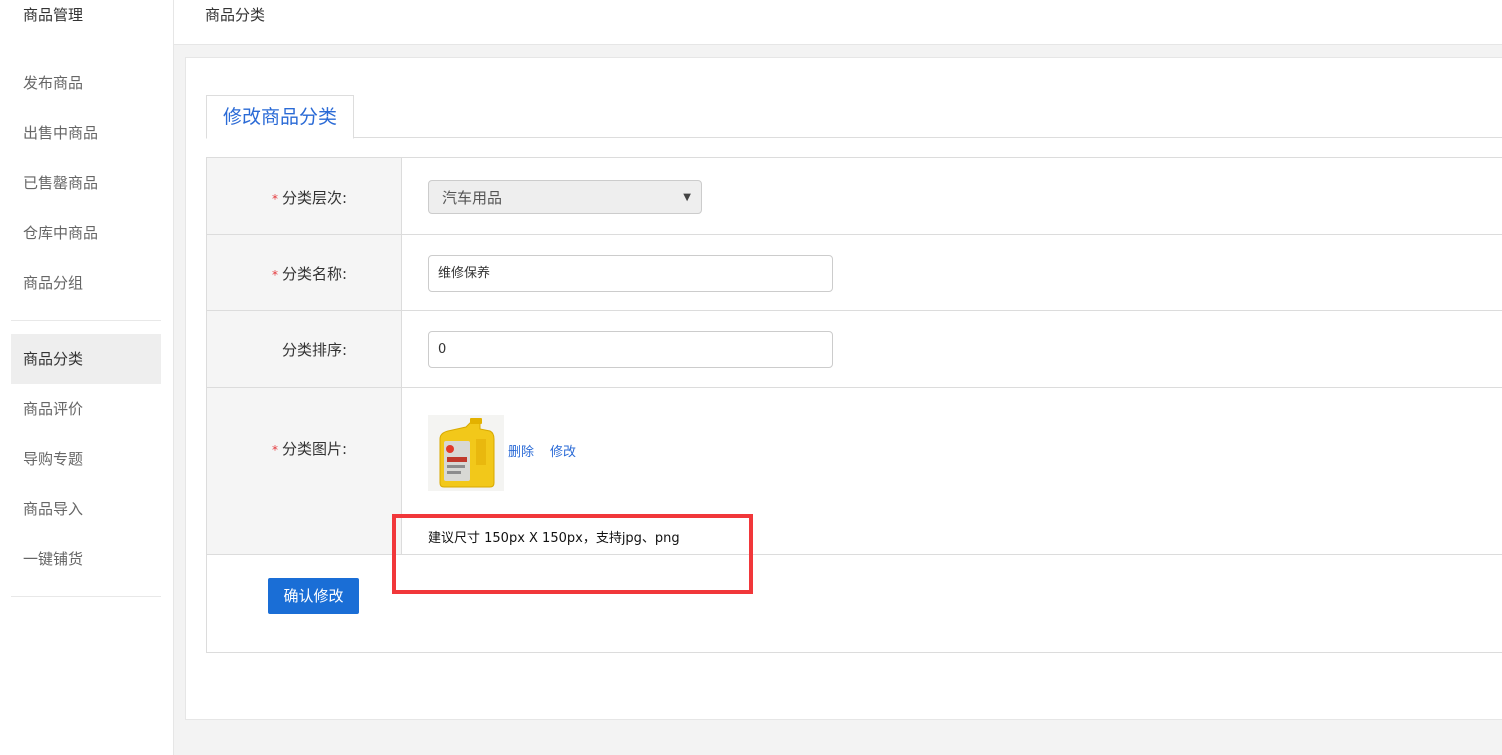 This screenshot has height=755, width=1502. Describe the element at coordinates (53, 15) in the screenshot. I see `sidebar-title: 商品管理` at that location.